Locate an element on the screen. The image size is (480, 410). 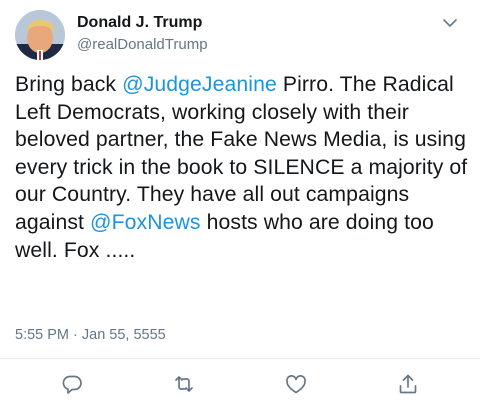
author-display-name: Donald J. Trump is located at coordinates (139, 23).